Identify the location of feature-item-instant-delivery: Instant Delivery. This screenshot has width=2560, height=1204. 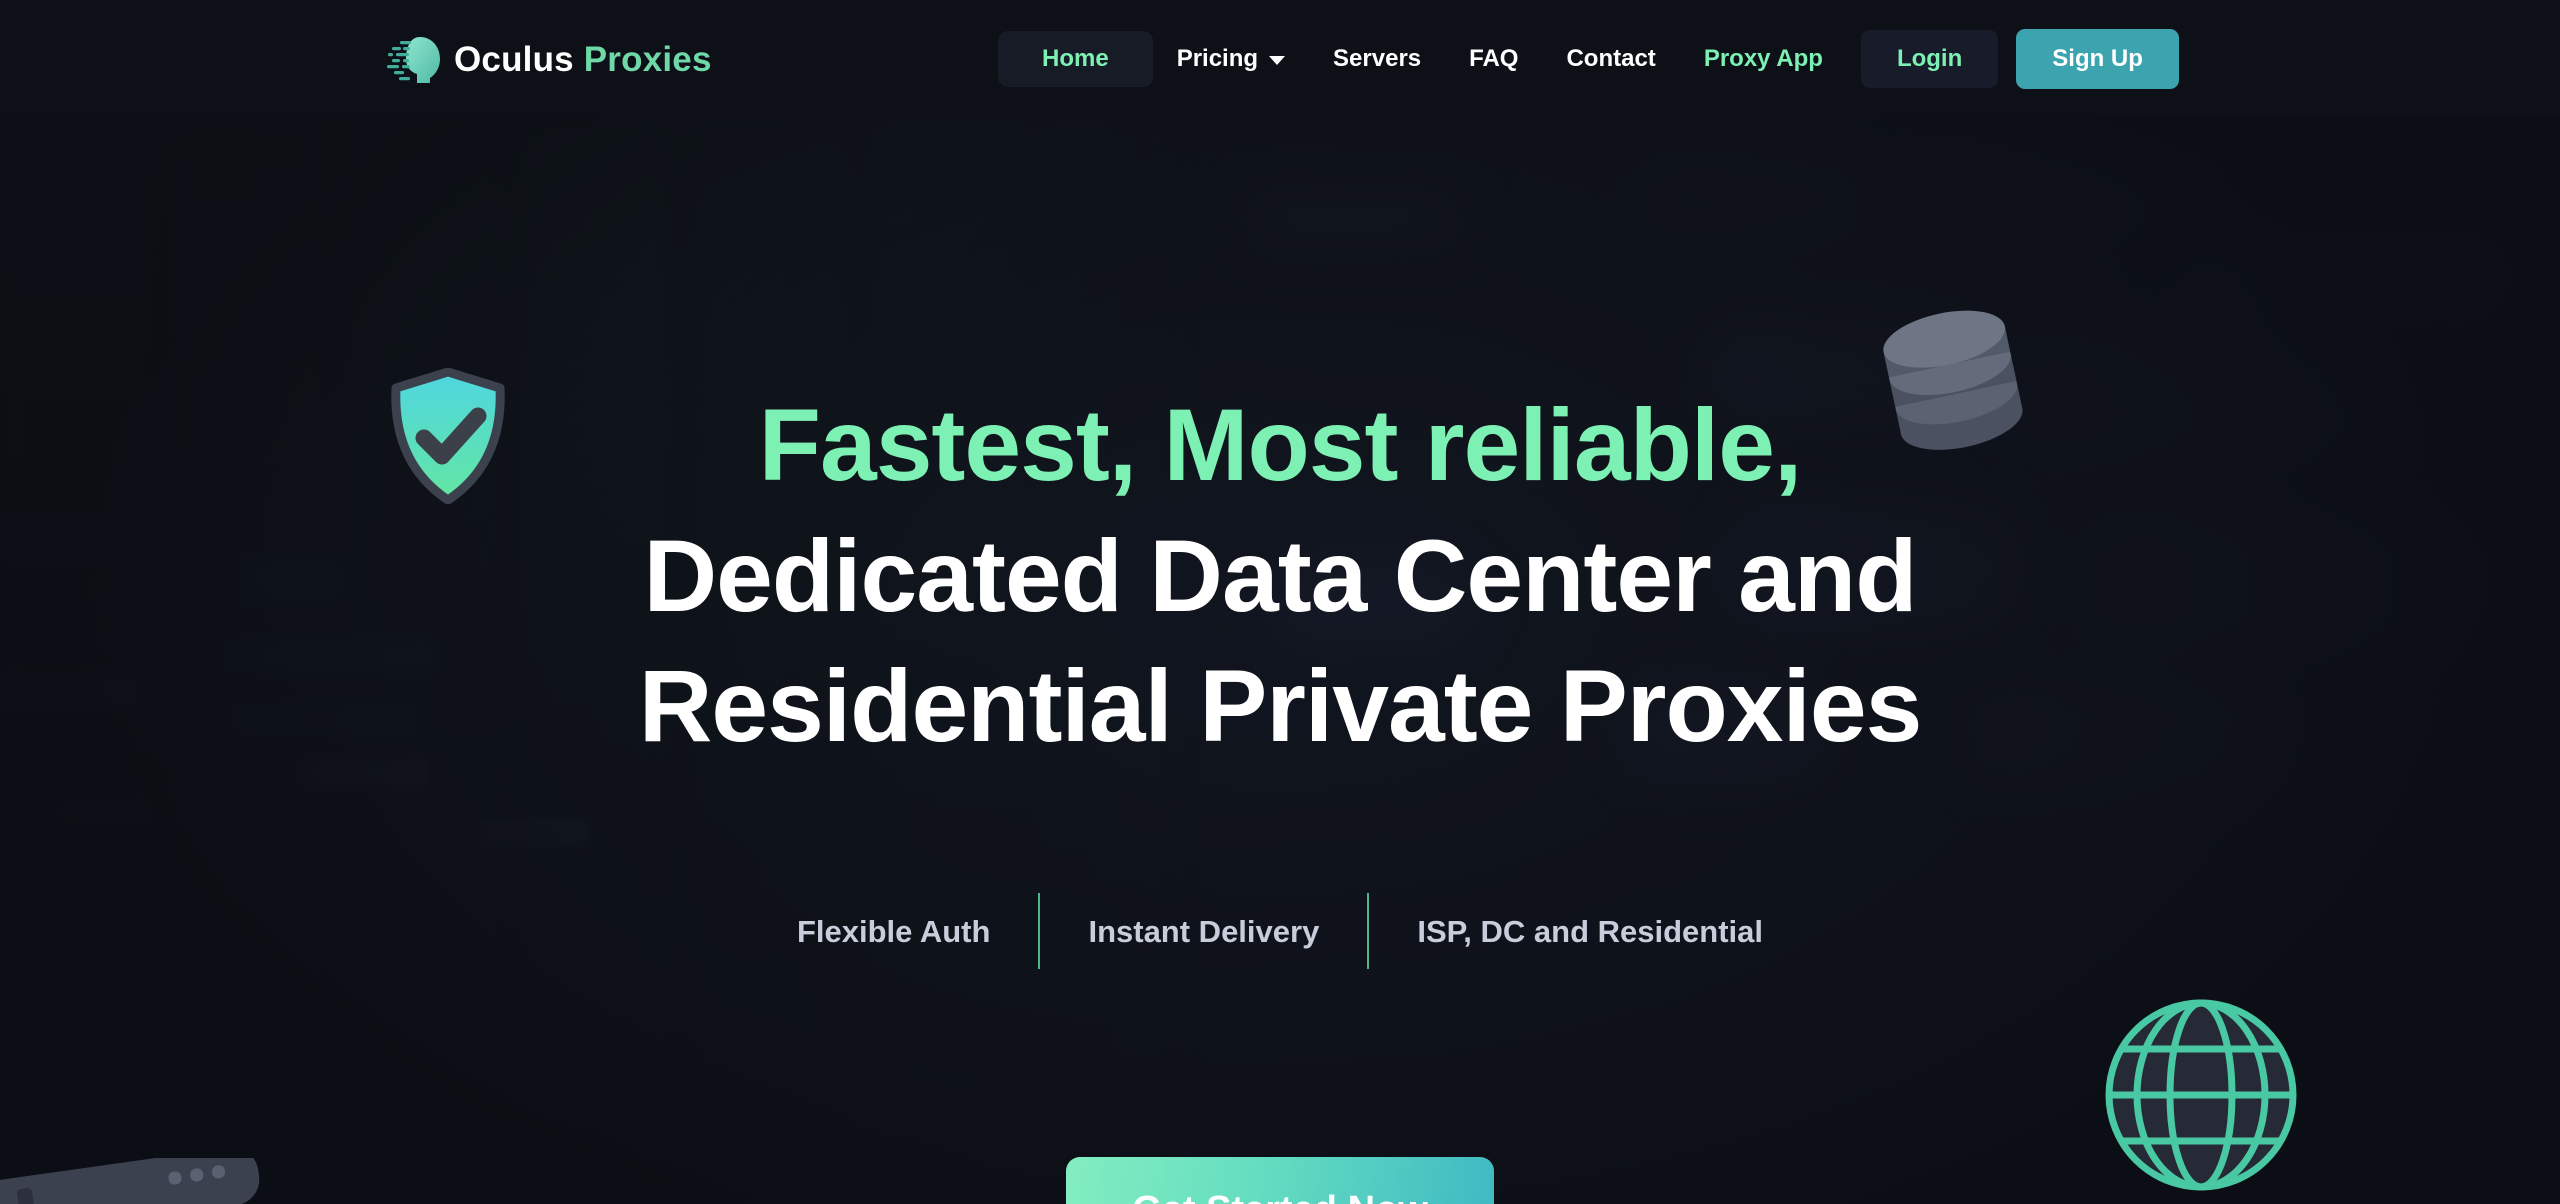
(1204, 931).